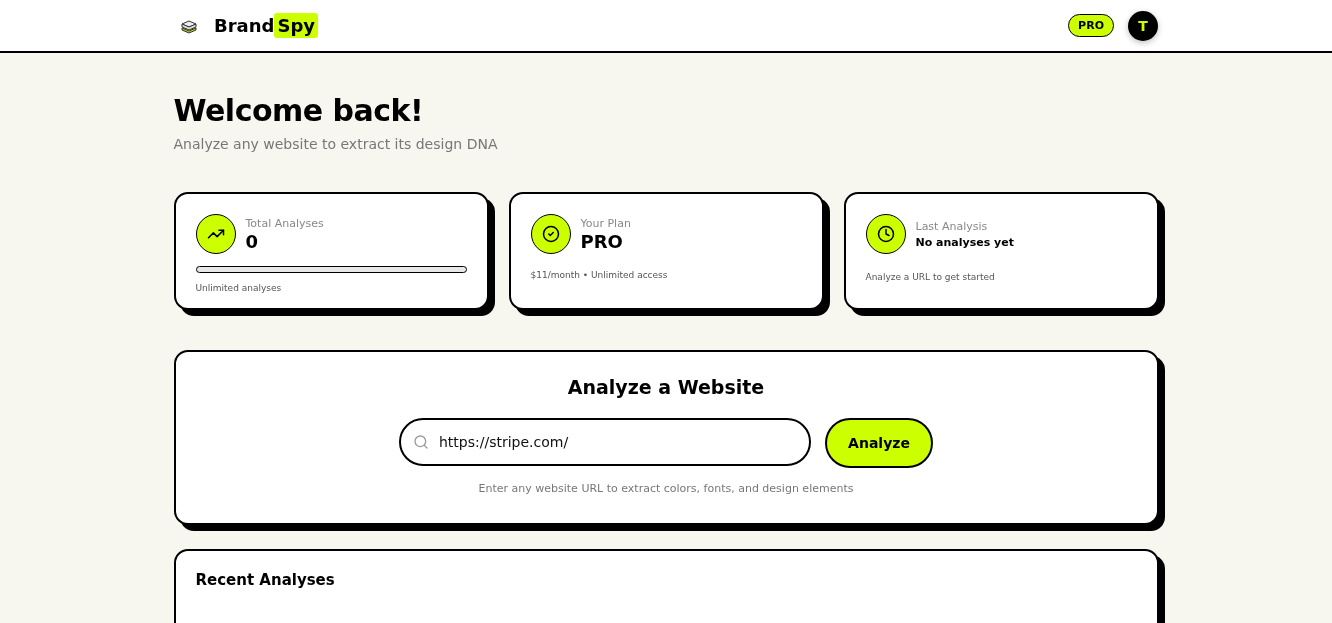 The image size is (1332, 623). I want to click on stat-note: Analyze a URL to get started, so click(930, 277).